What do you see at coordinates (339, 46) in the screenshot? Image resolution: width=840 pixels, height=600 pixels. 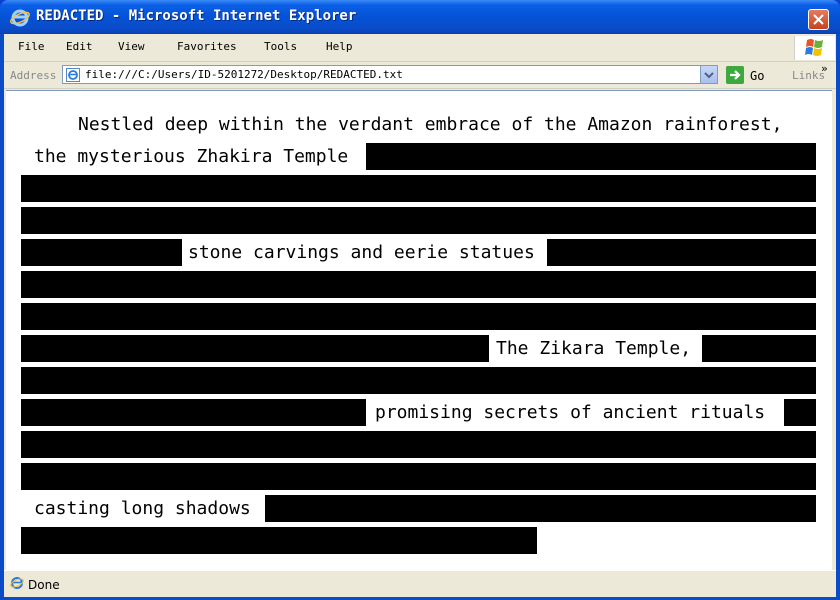 I see `menu-help: Help` at bounding box center [339, 46].